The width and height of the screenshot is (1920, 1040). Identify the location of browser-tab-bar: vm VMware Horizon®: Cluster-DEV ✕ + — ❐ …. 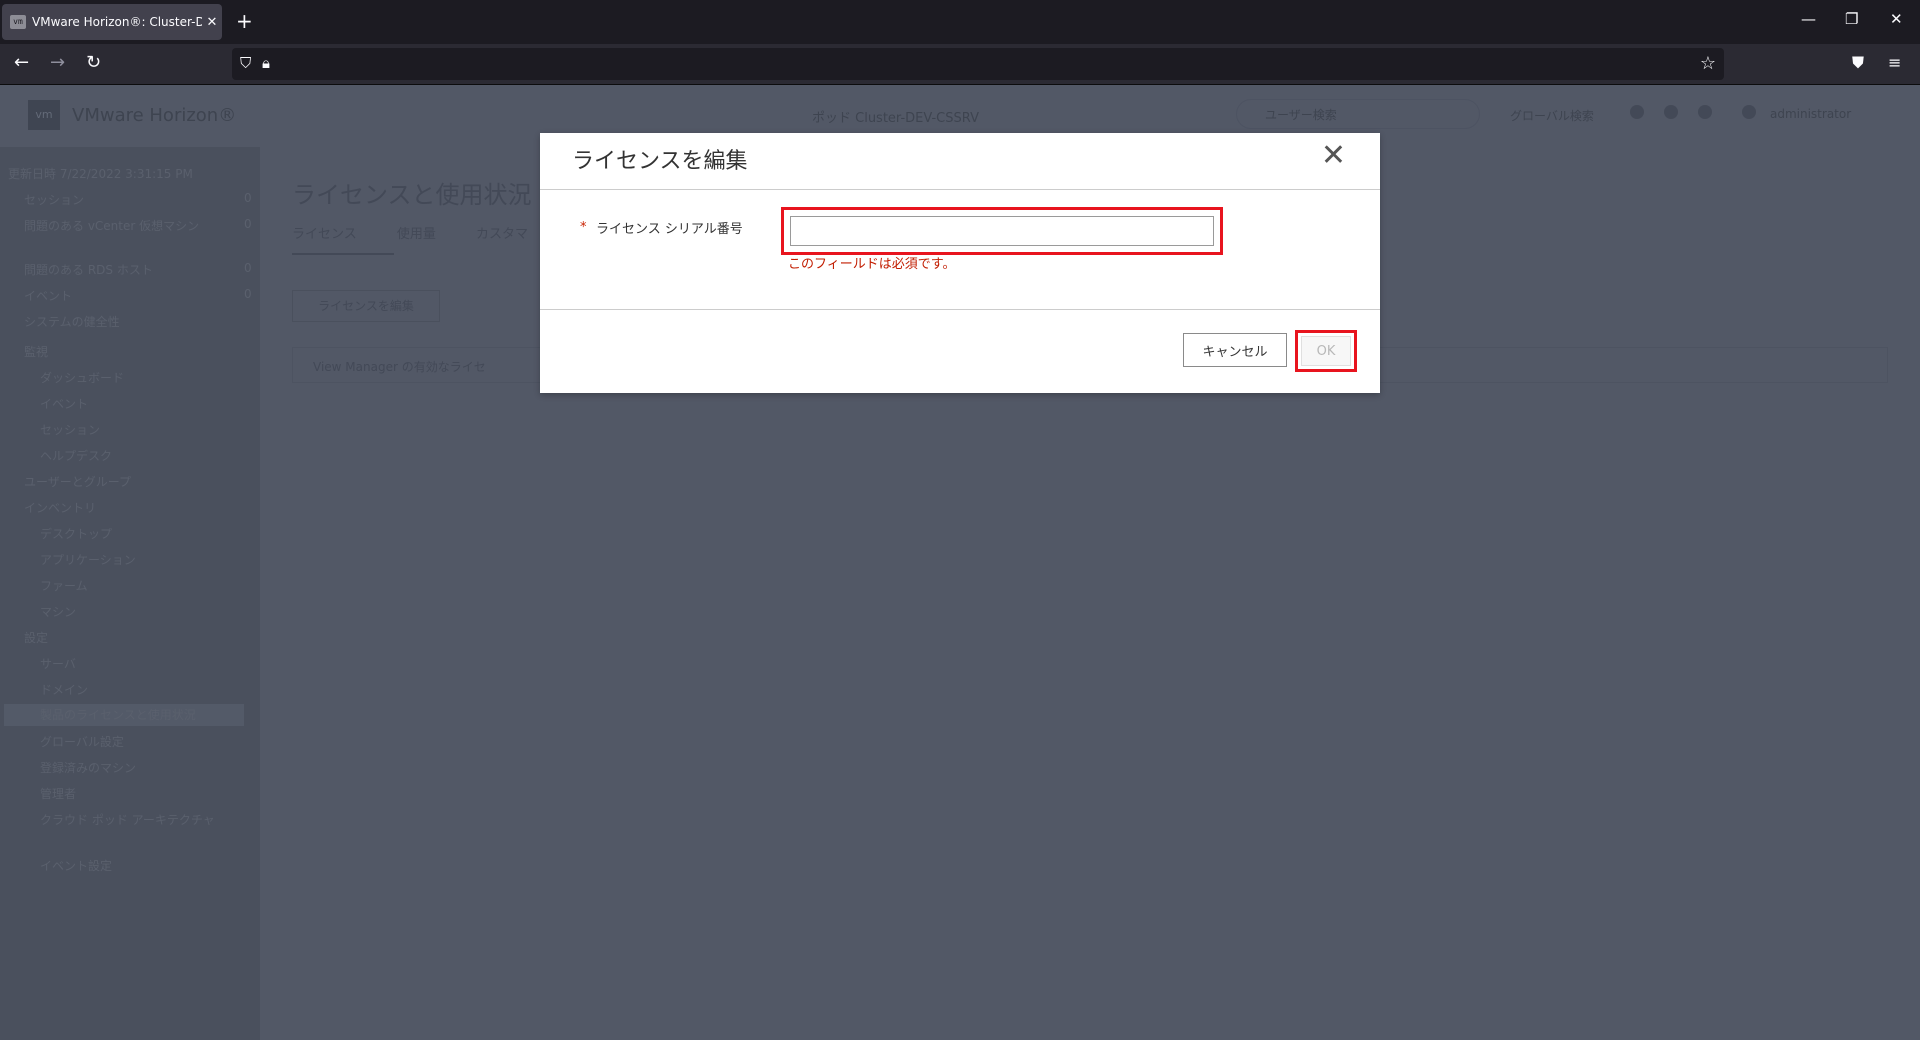
(960, 22).